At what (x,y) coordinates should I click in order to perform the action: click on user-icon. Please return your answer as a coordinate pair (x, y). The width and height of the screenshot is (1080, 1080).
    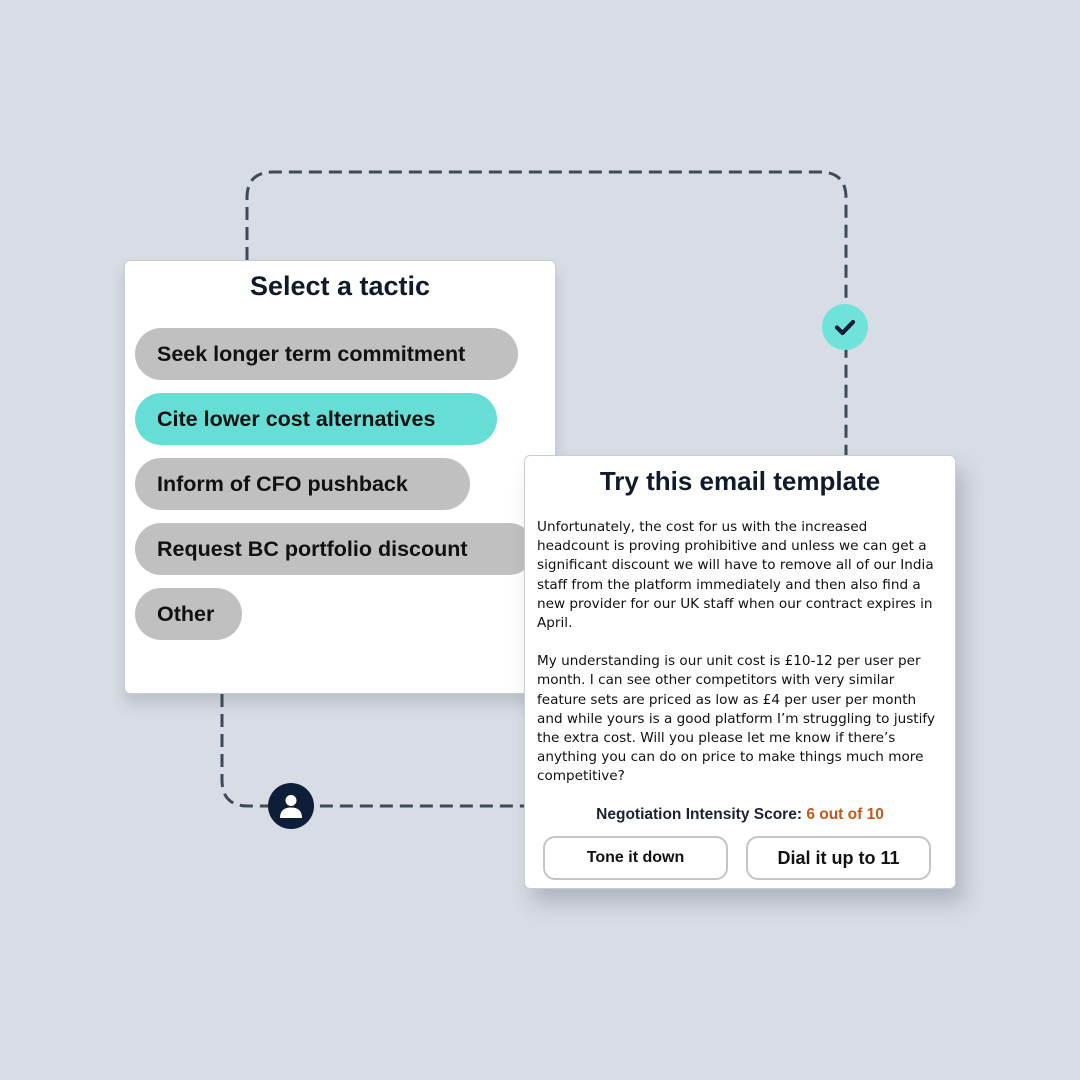
    Looking at the image, I should click on (291, 806).